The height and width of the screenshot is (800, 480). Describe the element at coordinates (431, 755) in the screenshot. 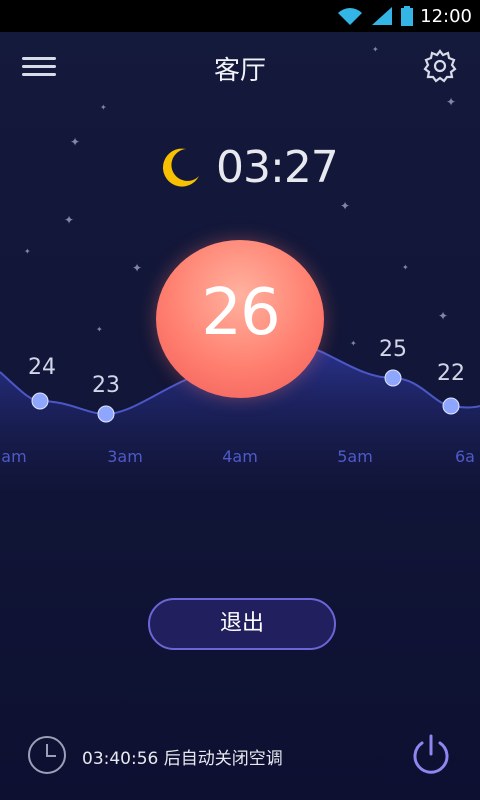

I see `power-icon` at that location.